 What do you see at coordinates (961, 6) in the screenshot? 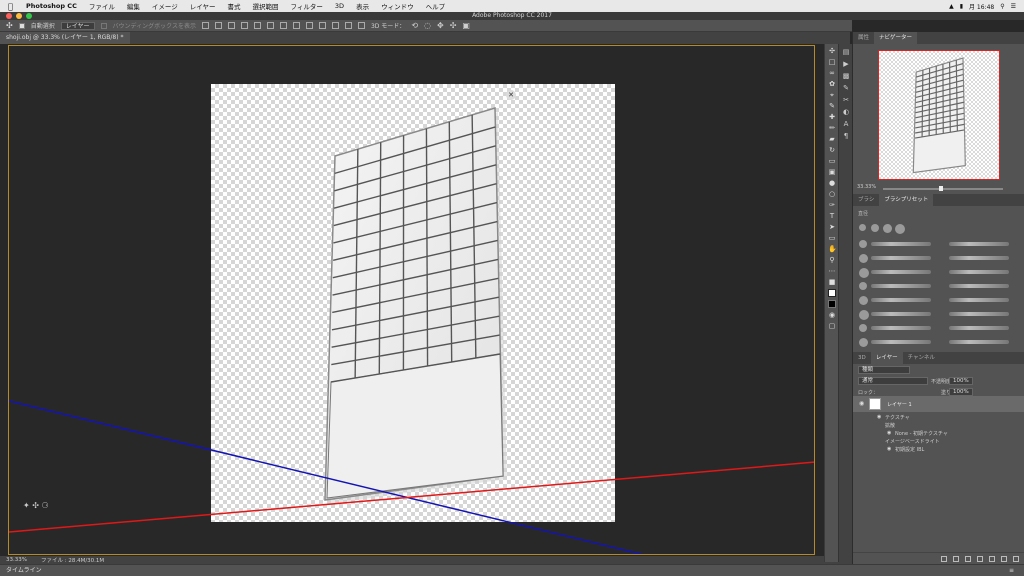
I see `battery-icon: ▮` at bounding box center [961, 6].